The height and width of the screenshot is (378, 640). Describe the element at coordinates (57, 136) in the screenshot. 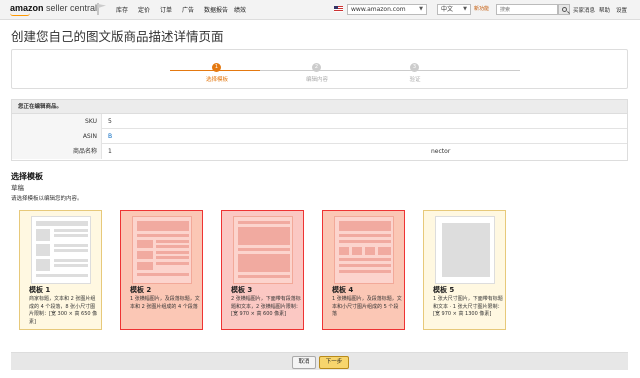

I see `row-key: ASIN` at that location.